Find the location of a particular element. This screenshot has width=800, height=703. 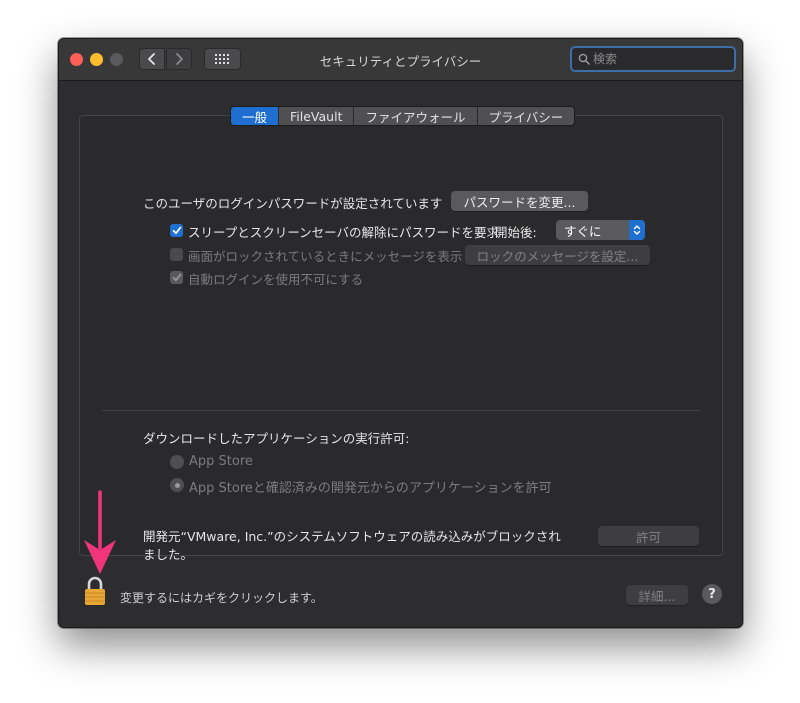

require-password-checkbox is located at coordinates (176, 230).